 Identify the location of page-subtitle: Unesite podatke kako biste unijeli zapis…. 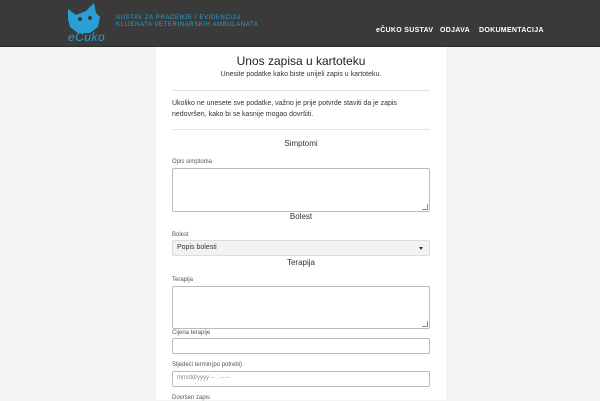
(301, 74).